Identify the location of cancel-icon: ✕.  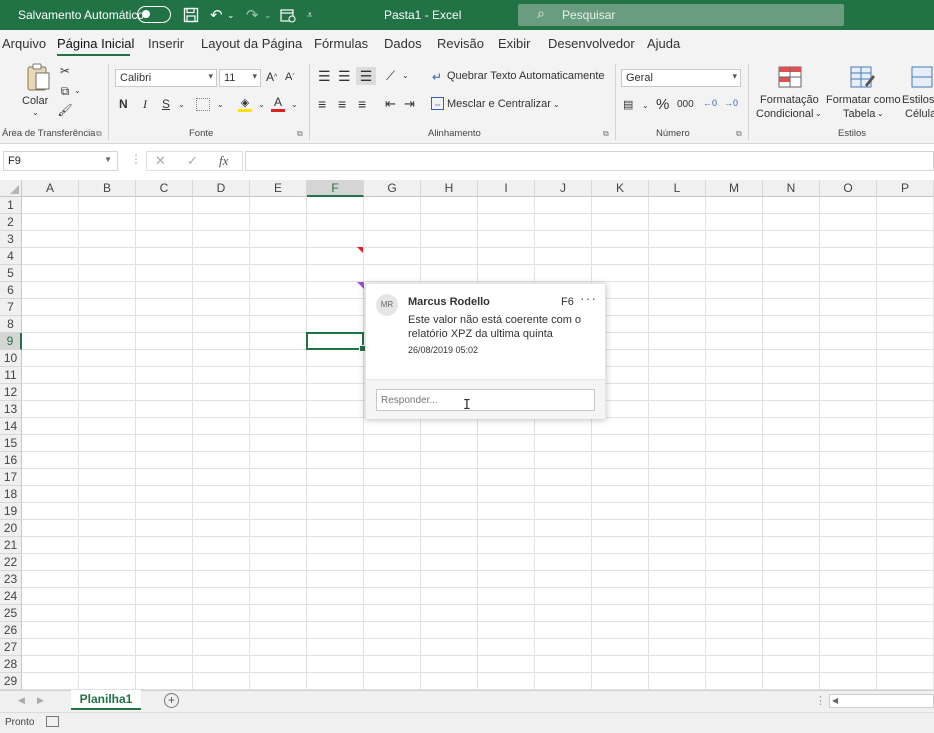
(160, 161).